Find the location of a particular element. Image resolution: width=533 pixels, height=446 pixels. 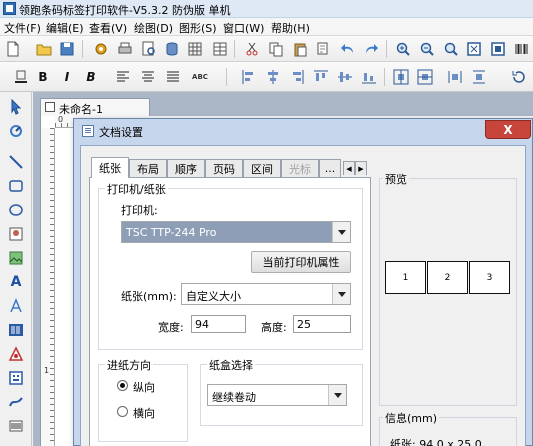

height-input: 25 is located at coordinates (322, 324).